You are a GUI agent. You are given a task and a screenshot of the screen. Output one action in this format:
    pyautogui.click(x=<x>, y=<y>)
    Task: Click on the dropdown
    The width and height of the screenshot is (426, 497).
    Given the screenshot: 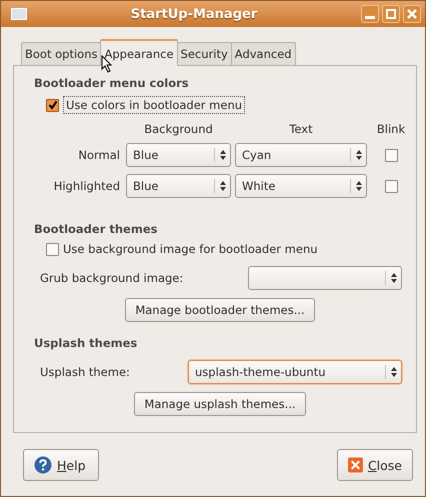 What is the action you would take?
    pyautogui.click(x=325, y=278)
    